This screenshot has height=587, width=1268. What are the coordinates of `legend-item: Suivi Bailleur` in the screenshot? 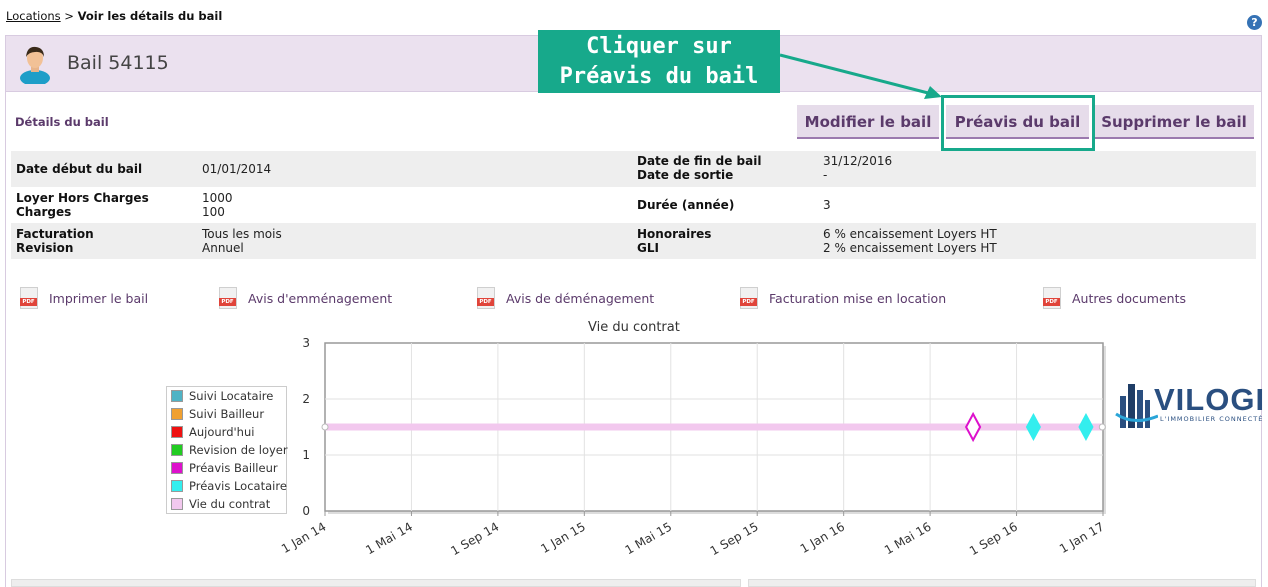 It's located at (217, 416).